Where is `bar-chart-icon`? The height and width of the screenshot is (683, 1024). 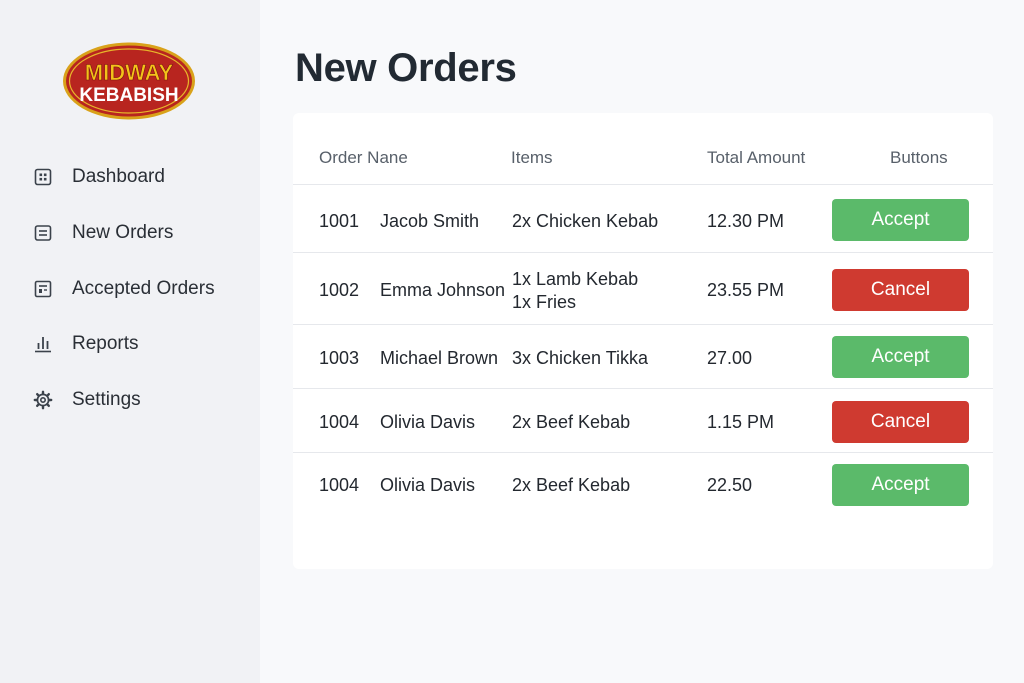
bar-chart-icon is located at coordinates (43, 344).